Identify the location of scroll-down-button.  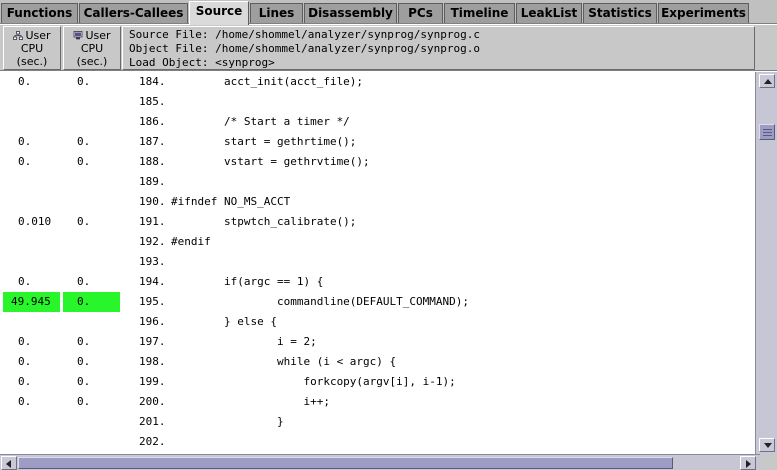
(767, 445).